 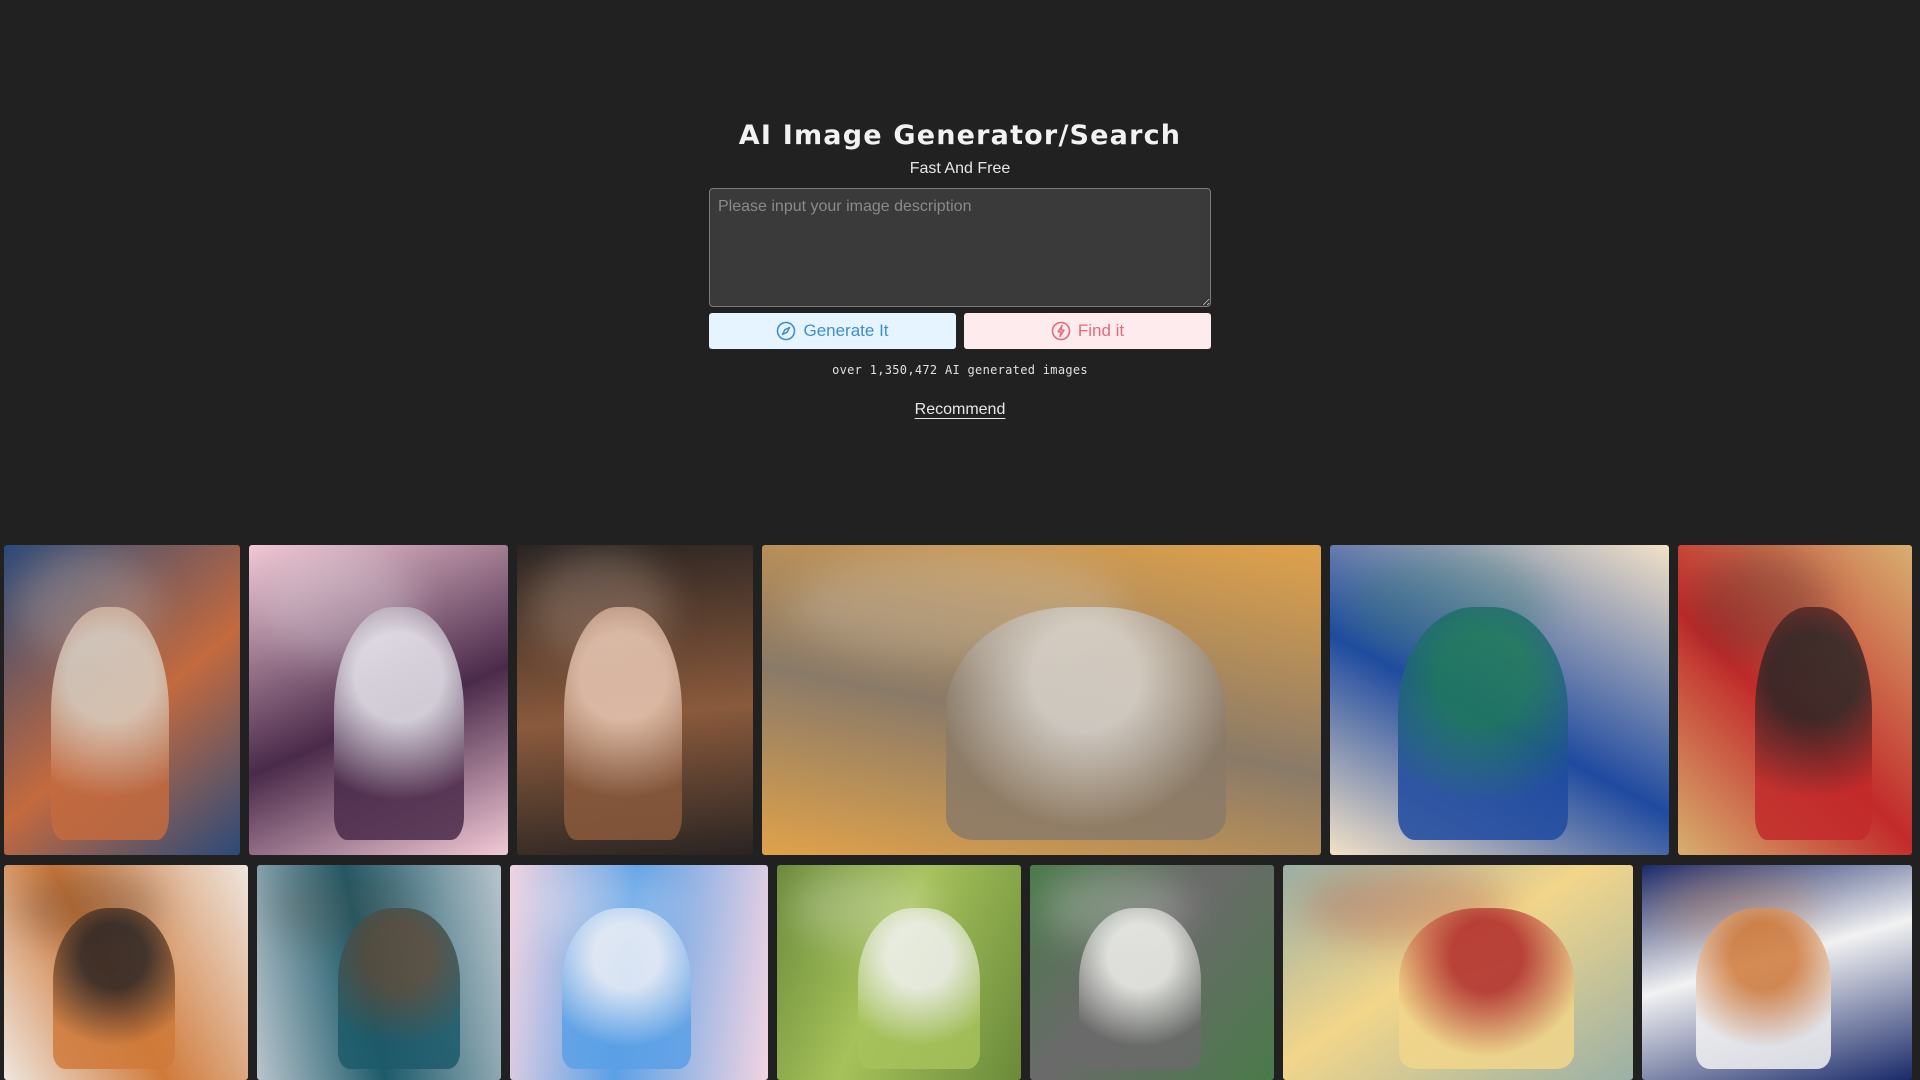 I want to click on generate-button: Generate It, so click(x=832, y=331).